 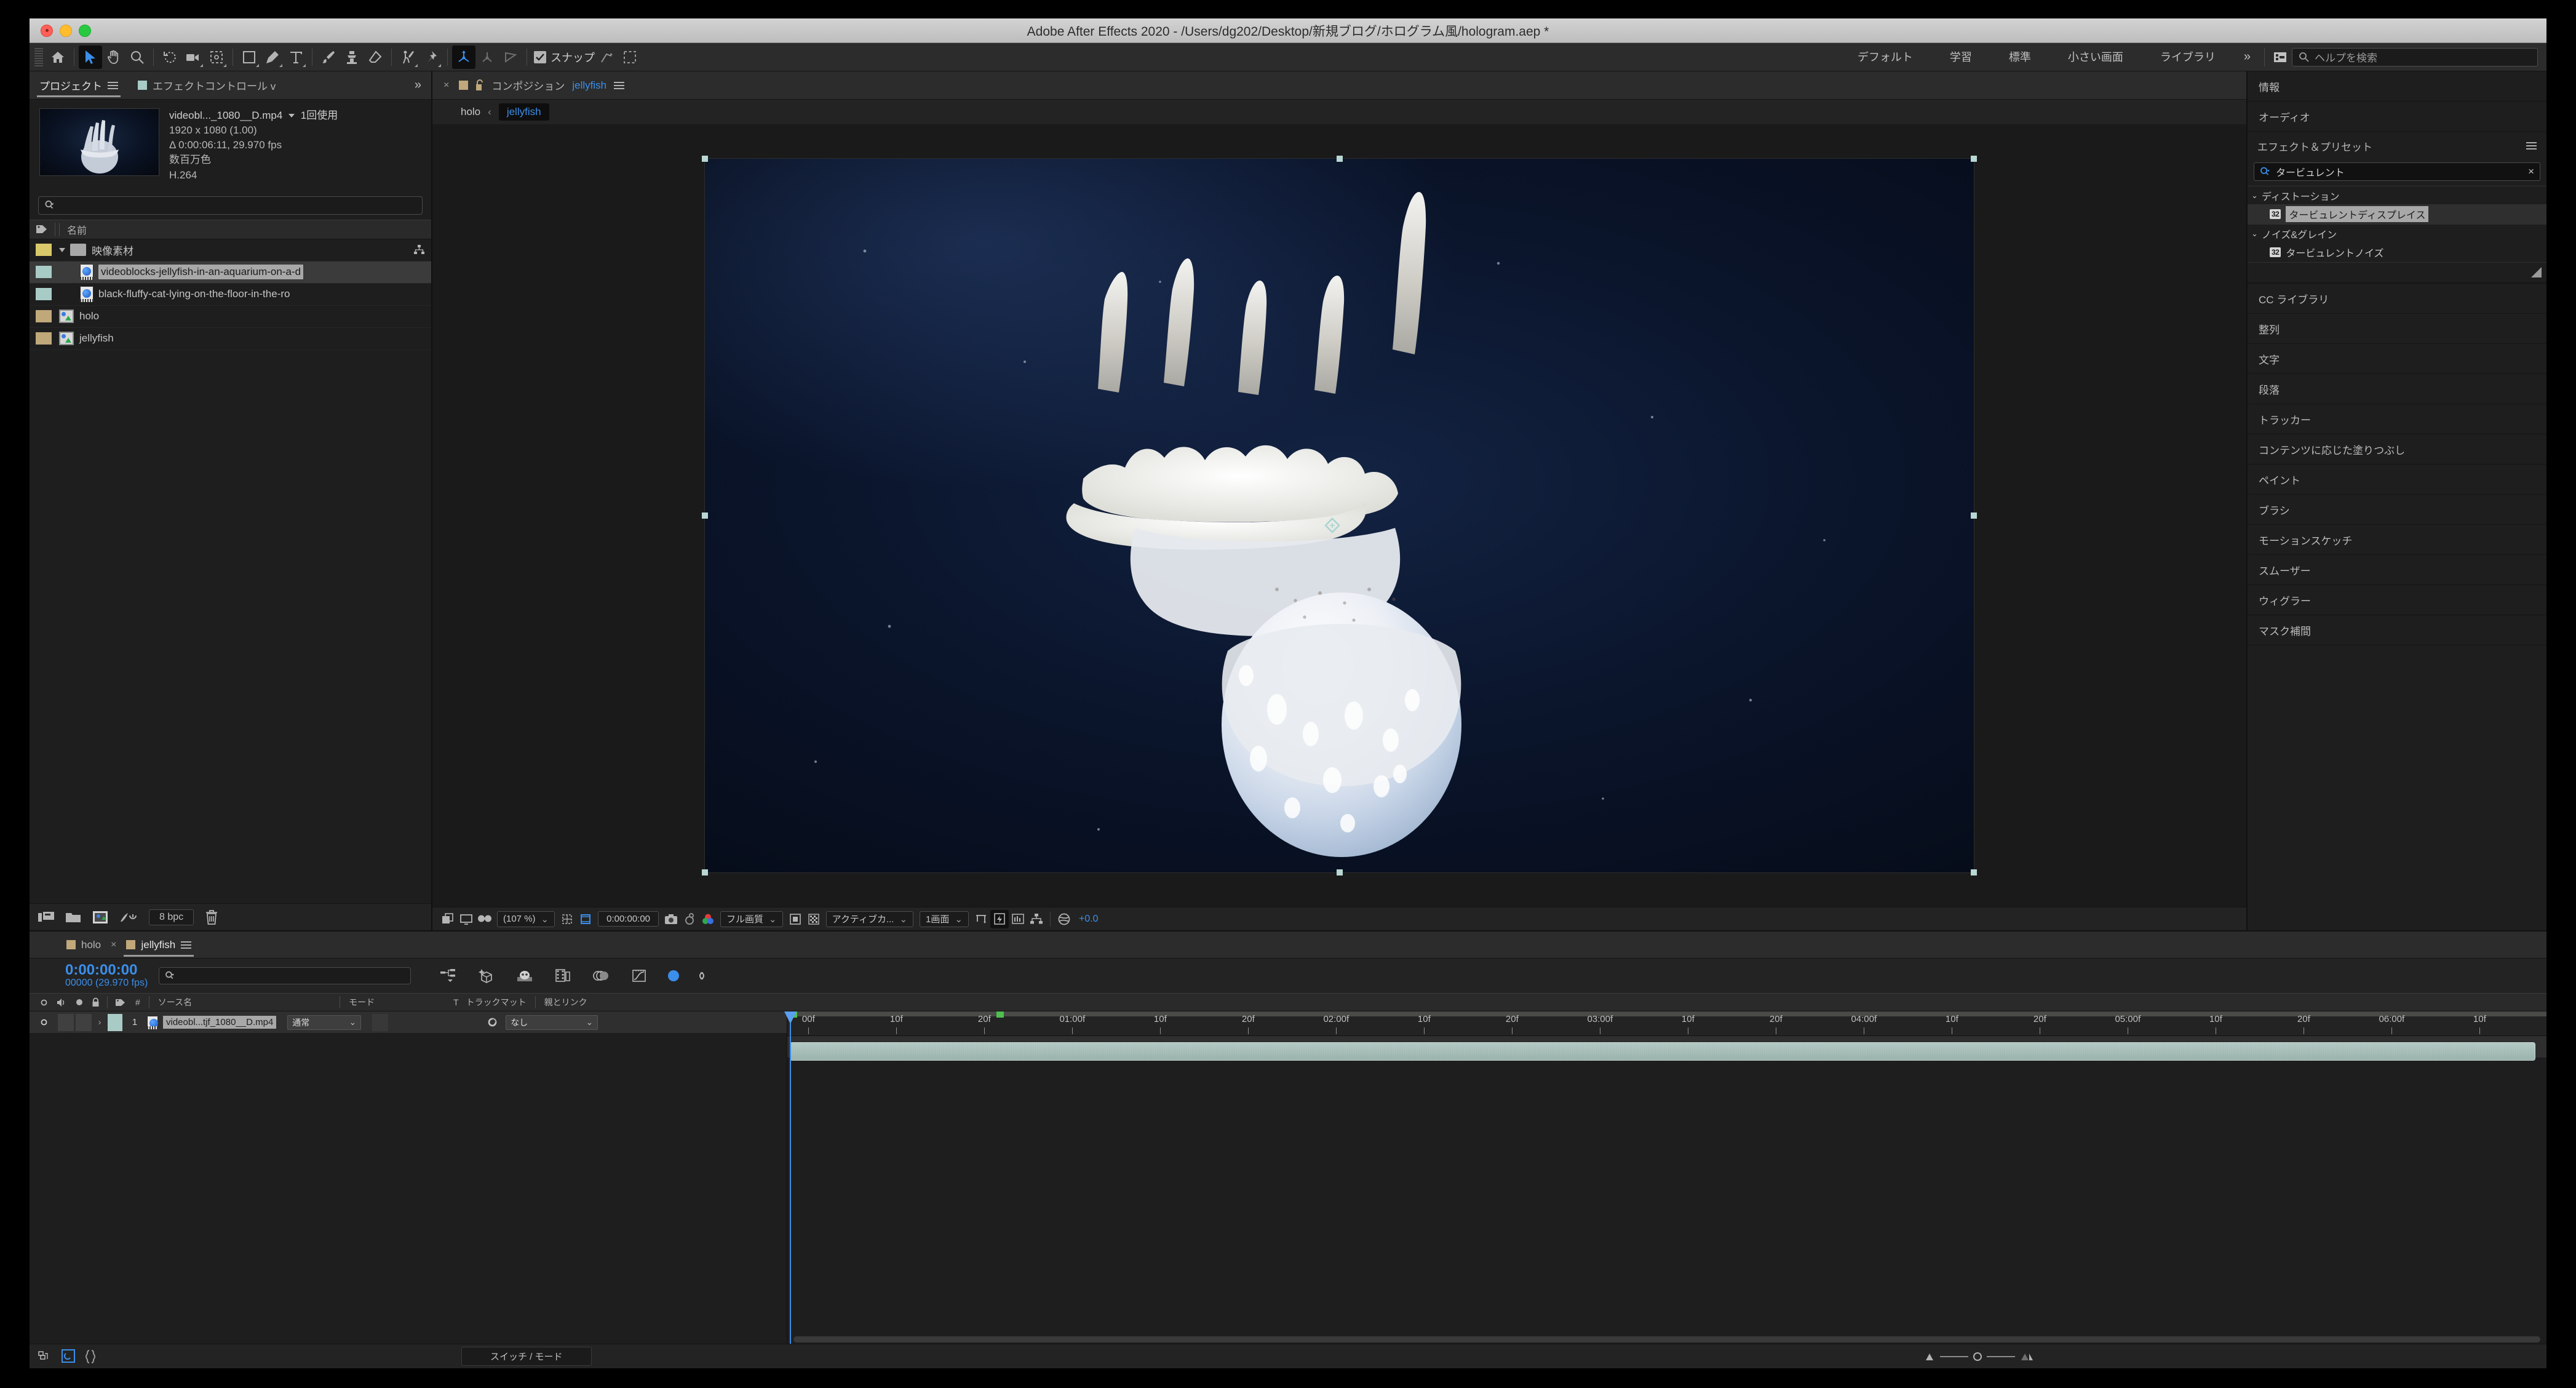 I want to click on workspace-library: ライブラリ, so click(x=2188, y=57).